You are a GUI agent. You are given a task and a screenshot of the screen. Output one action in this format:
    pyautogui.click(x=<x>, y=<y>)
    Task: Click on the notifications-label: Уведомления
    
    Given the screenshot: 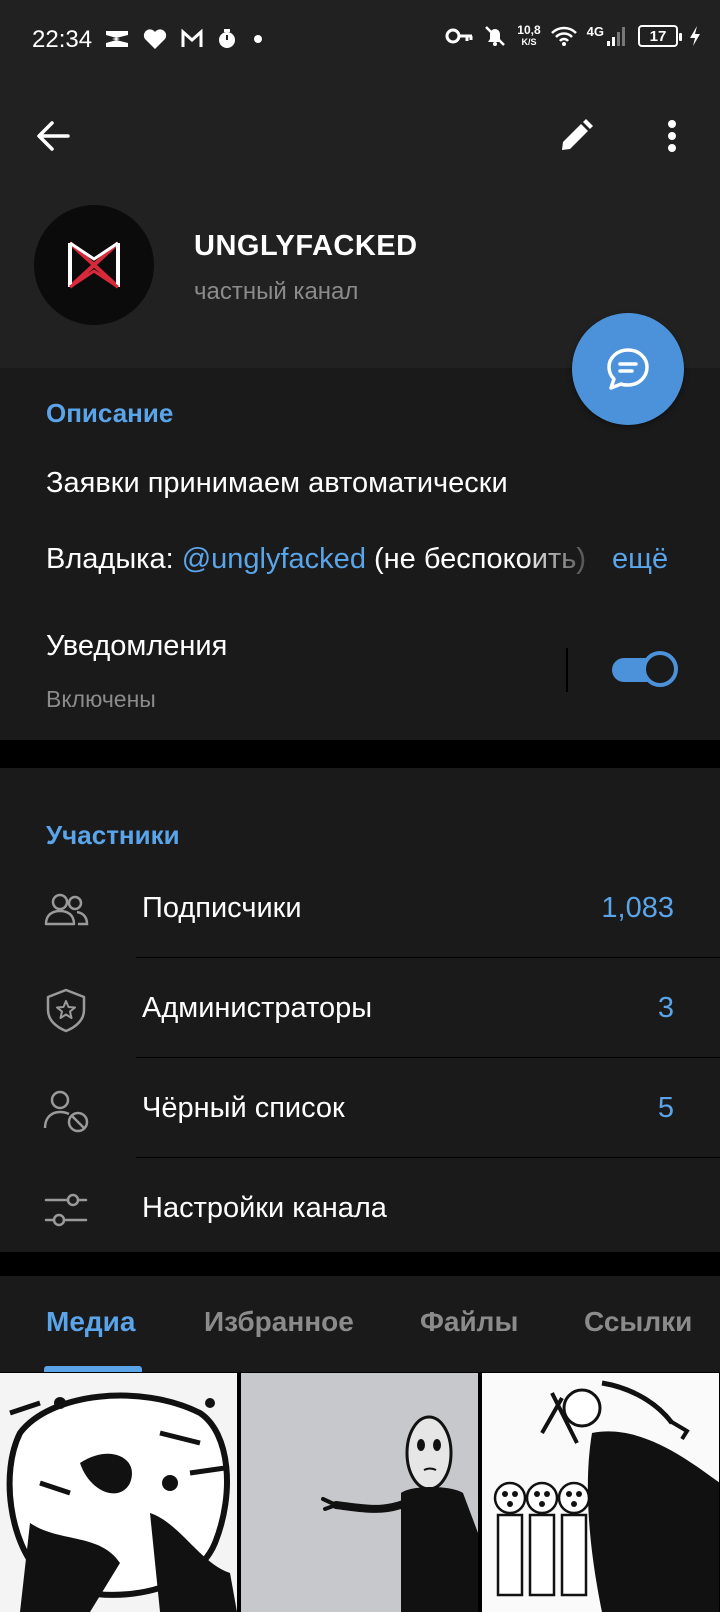 What is the action you would take?
    pyautogui.click(x=136, y=646)
    